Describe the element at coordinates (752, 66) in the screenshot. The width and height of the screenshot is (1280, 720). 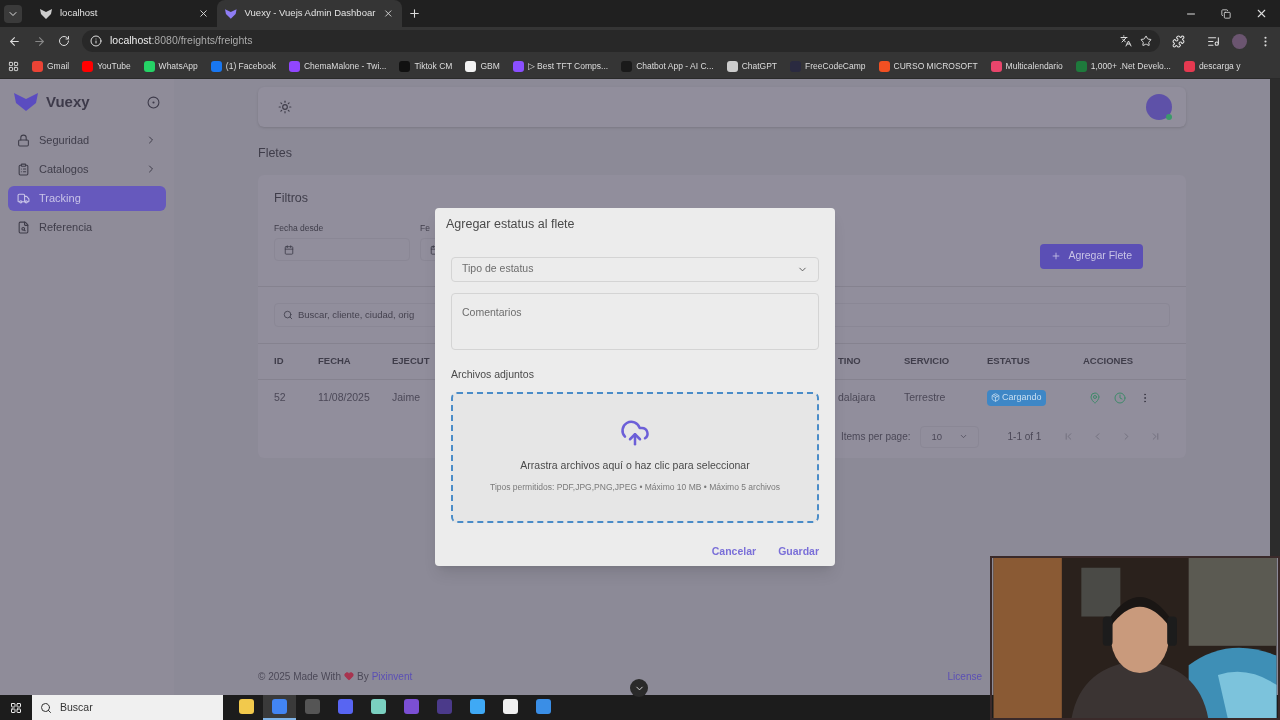
I see `bookmark: ChatGPT` at that location.